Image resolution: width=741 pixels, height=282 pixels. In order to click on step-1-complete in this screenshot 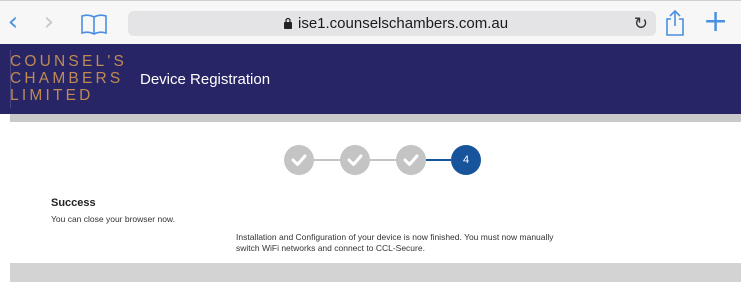, I will do `click(299, 160)`.